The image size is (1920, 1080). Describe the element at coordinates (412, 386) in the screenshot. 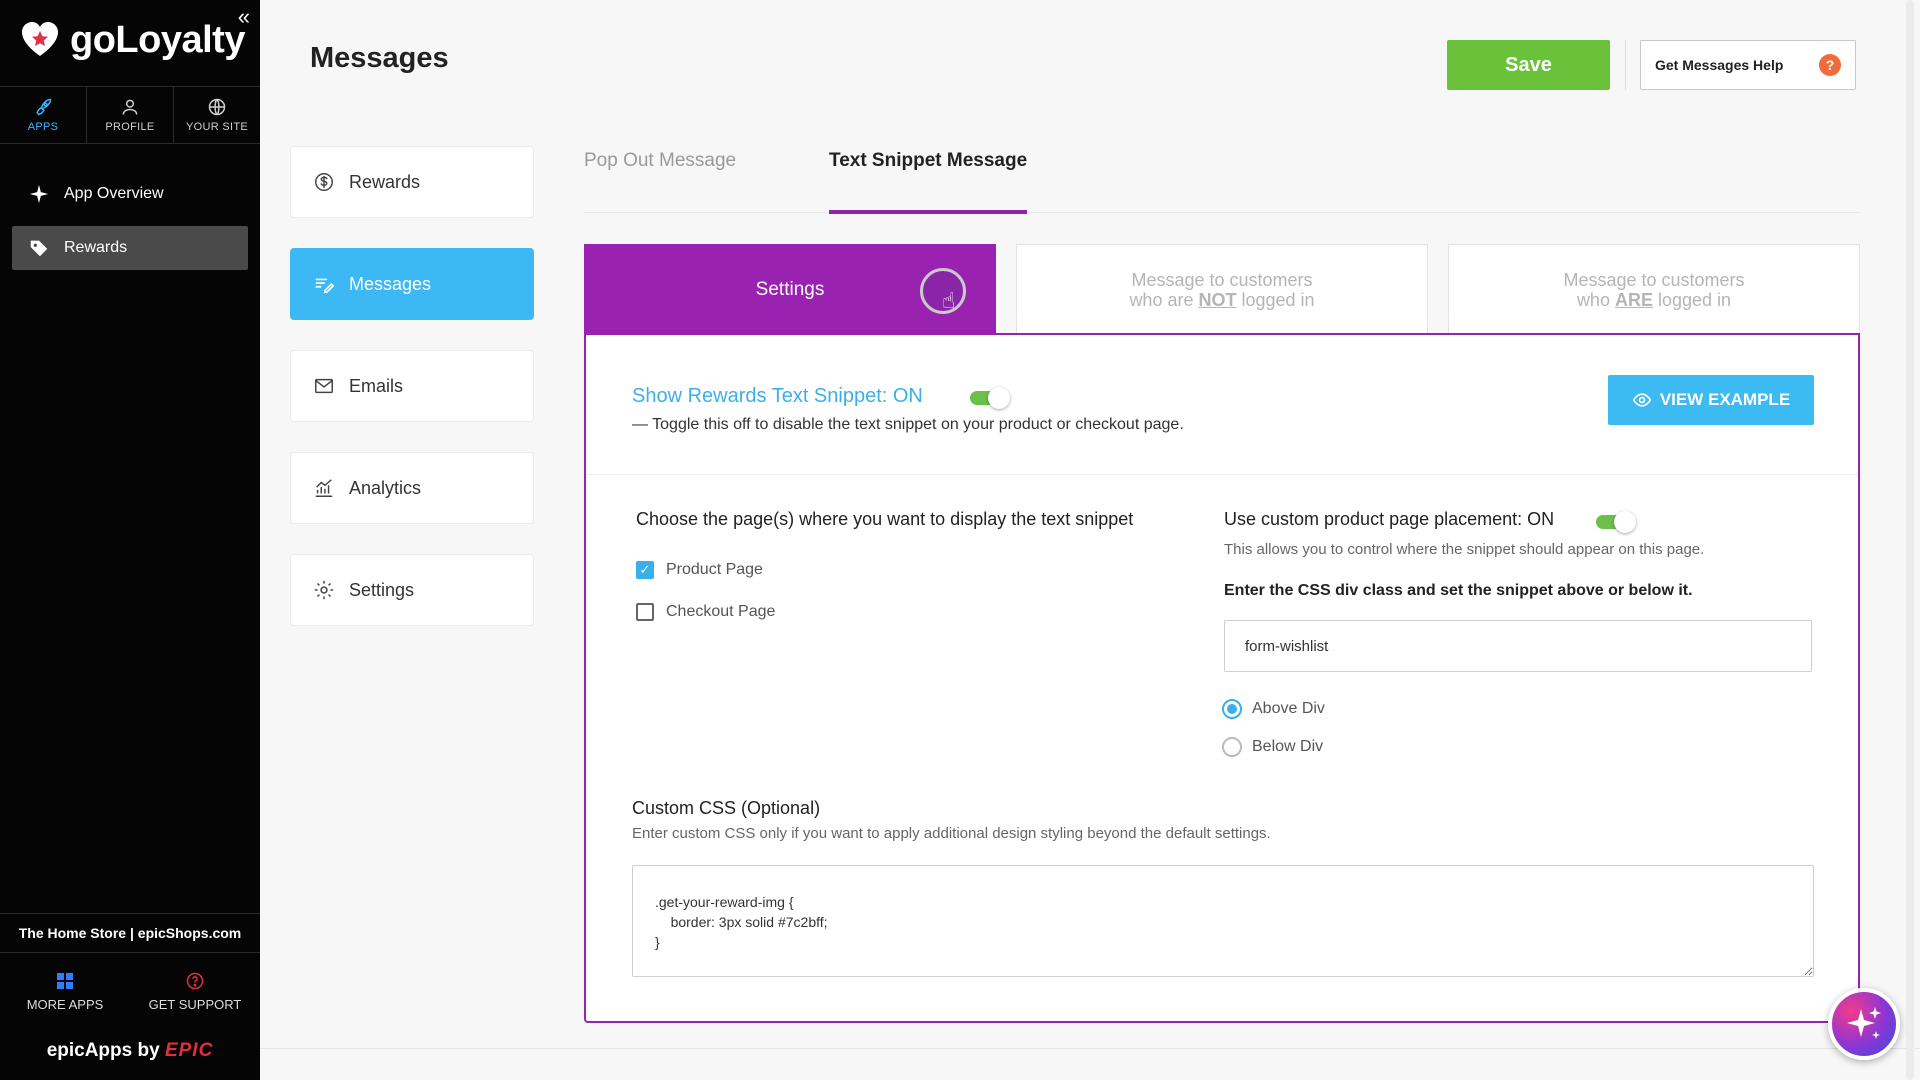

I see `section-emails: Emails` at that location.